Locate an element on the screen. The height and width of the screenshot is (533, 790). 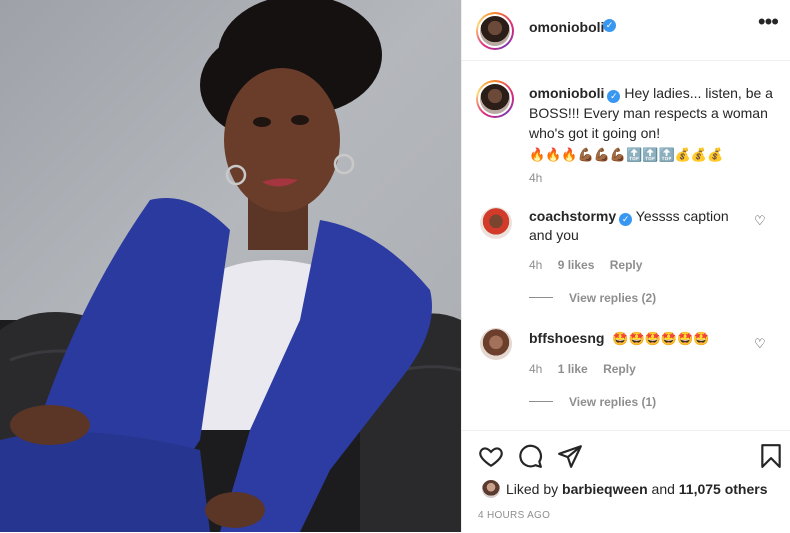
caption-author-avatar is located at coordinates (495, 99).